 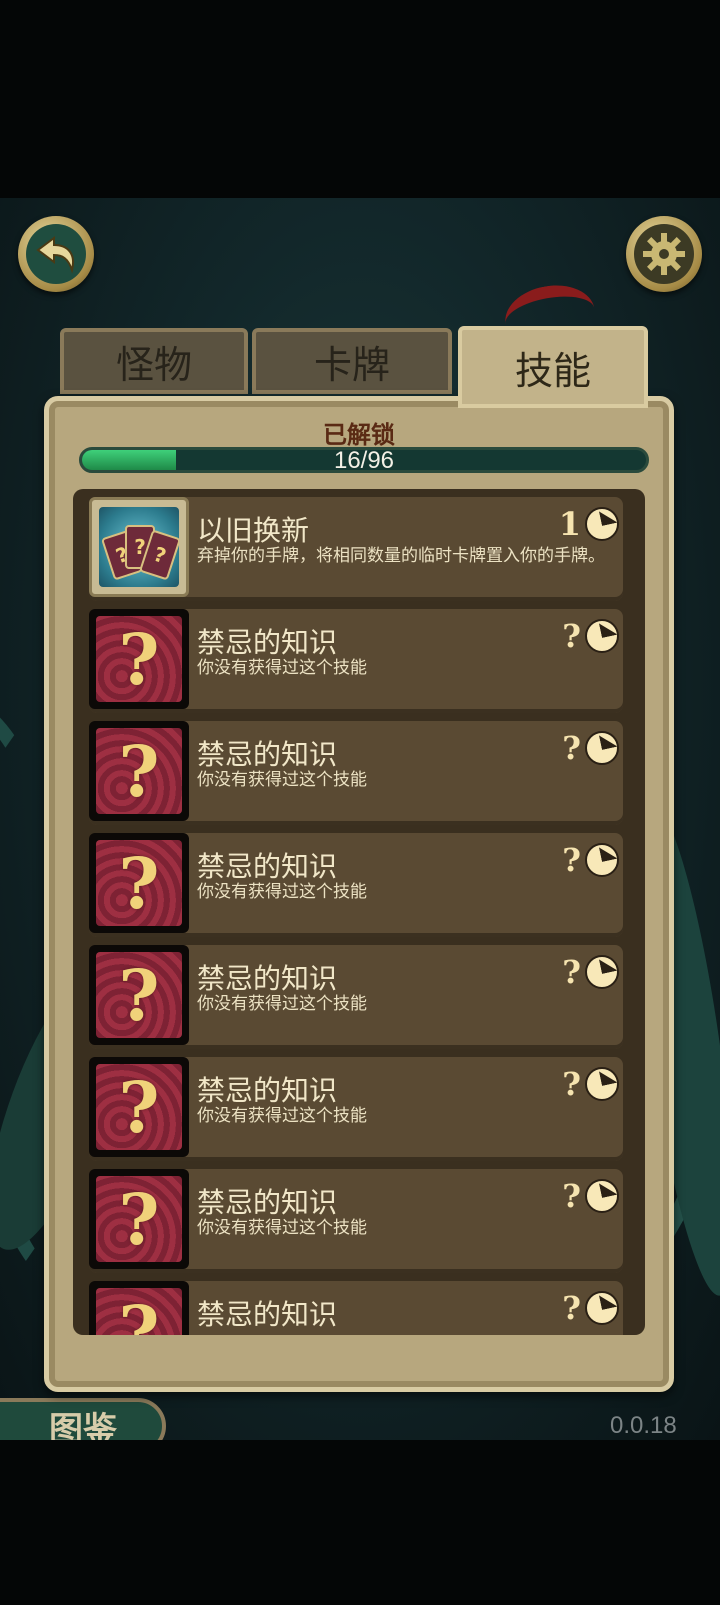 I want to click on top-letterbox, so click(x=360, y=99).